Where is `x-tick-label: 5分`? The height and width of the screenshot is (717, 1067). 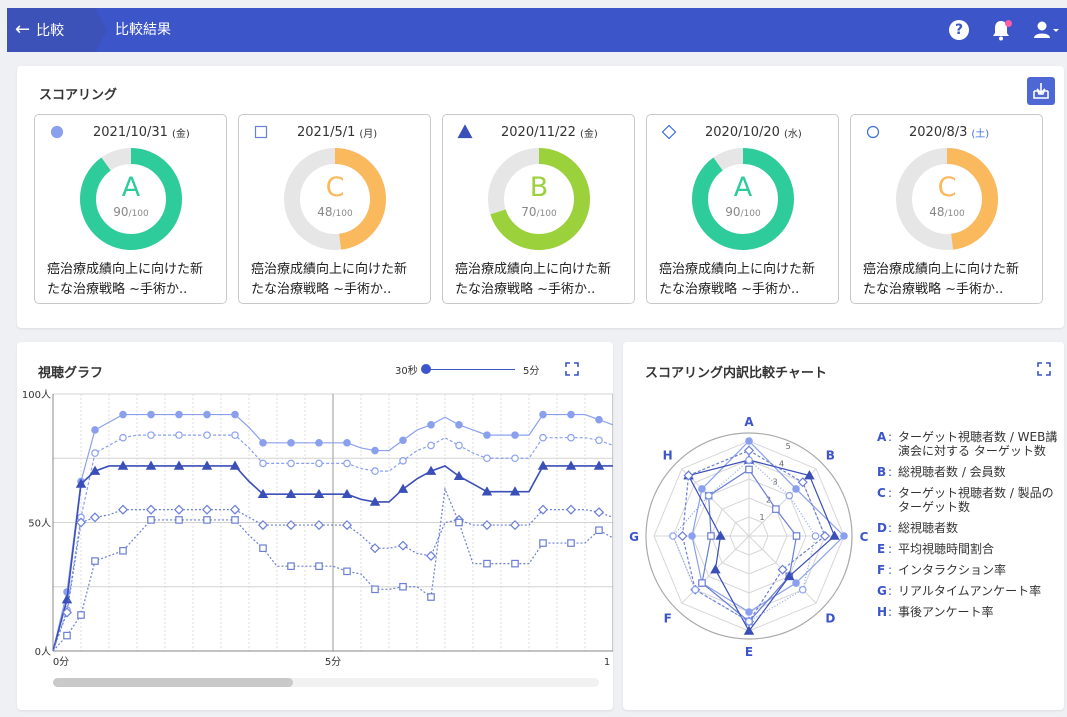 x-tick-label: 5分 is located at coordinates (333, 662).